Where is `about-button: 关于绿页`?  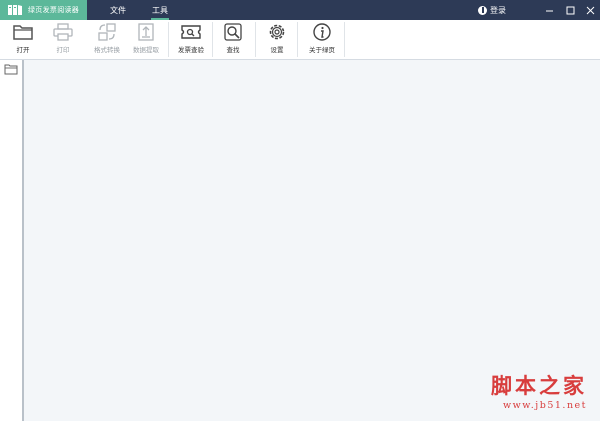
about-button: 关于绿页 is located at coordinates (322, 39).